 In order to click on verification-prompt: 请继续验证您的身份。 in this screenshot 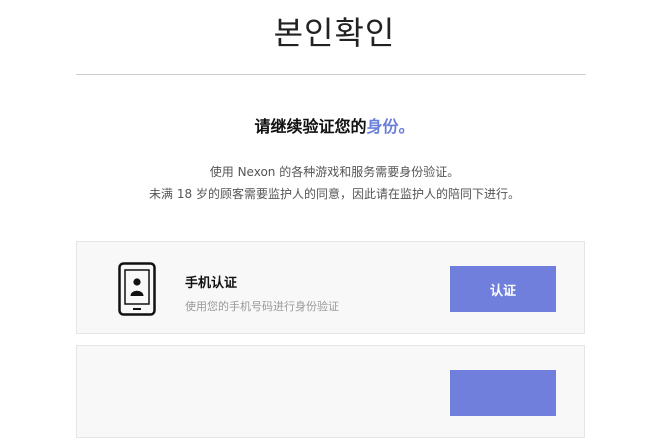, I will do `click(334, 125)`.